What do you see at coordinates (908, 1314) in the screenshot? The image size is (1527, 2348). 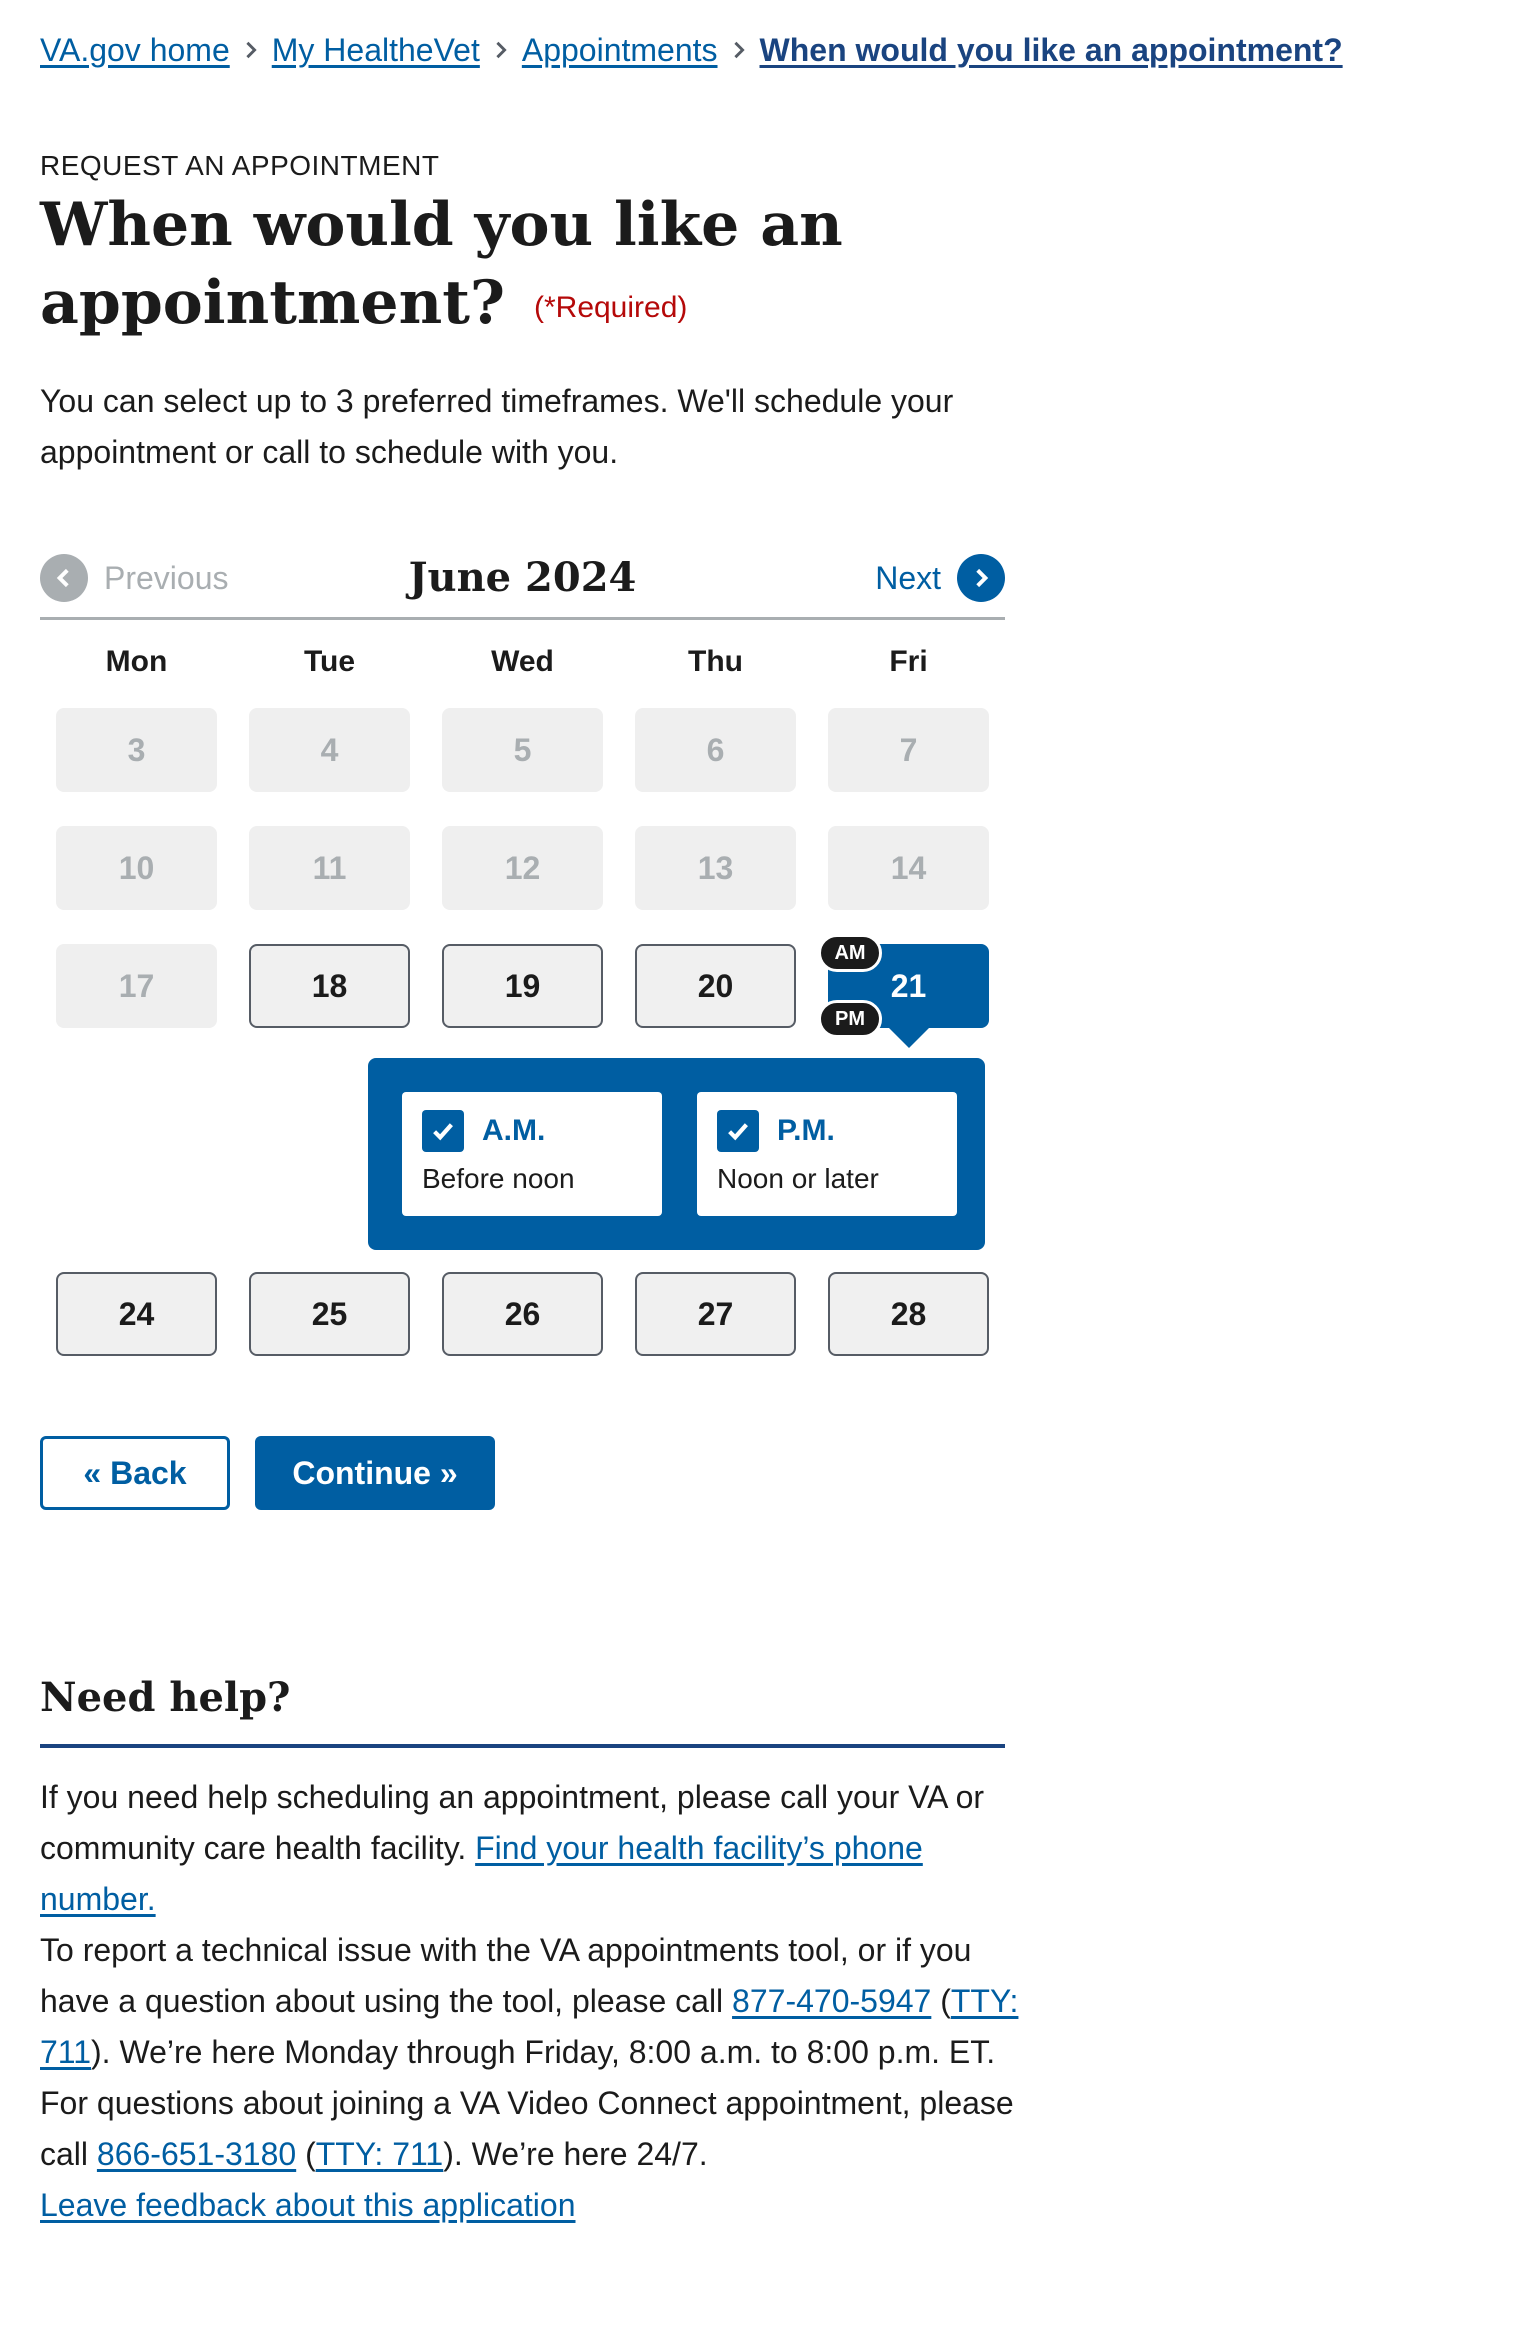 I see `calendar-day-button: 28` at bounding box center [908, 1314].